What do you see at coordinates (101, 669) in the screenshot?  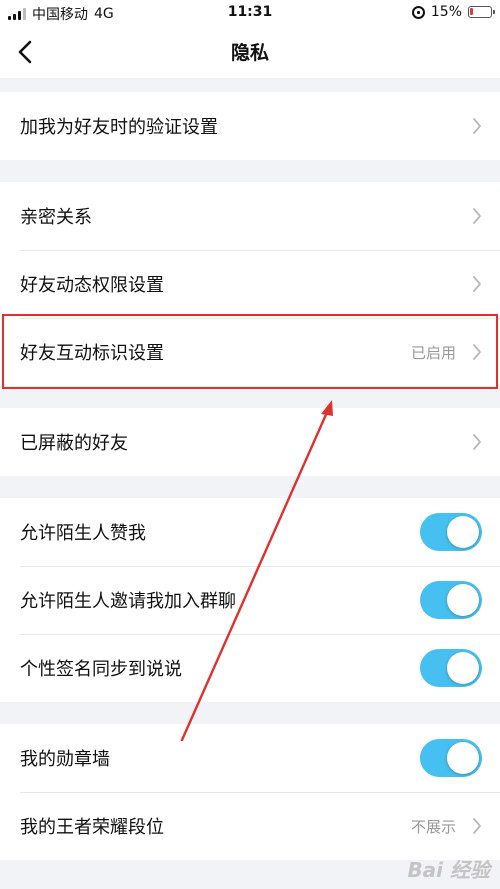 I see `row-label: 个性签名同步到说说` at bounding box center [101, 669].